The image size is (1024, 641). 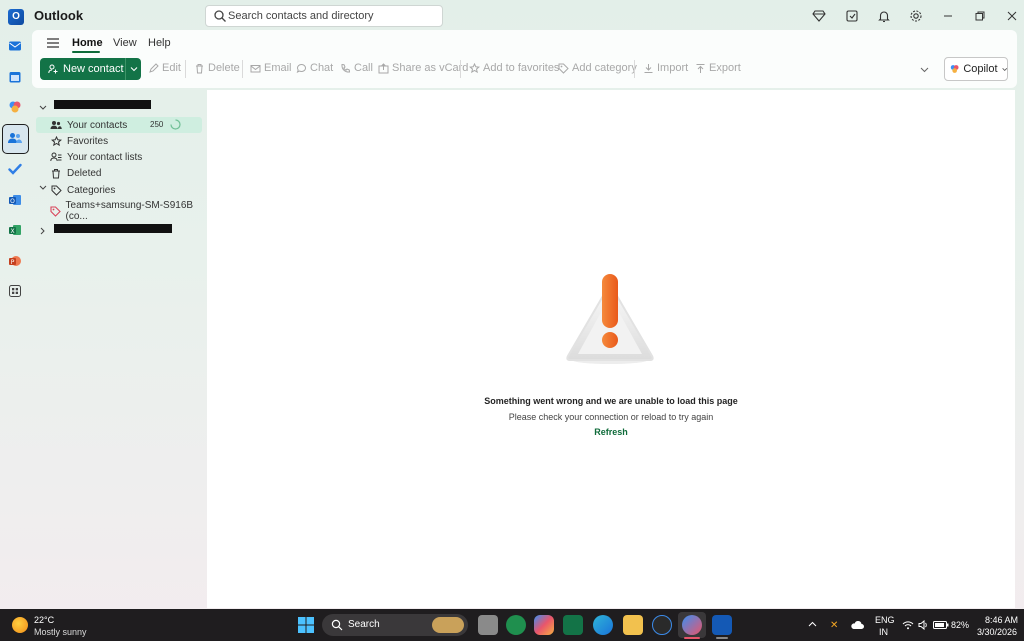 What do you see at coordinates (119, 190) in the screenshot?
I see `folder-categories: Categories` at bounding box center [119, 190].